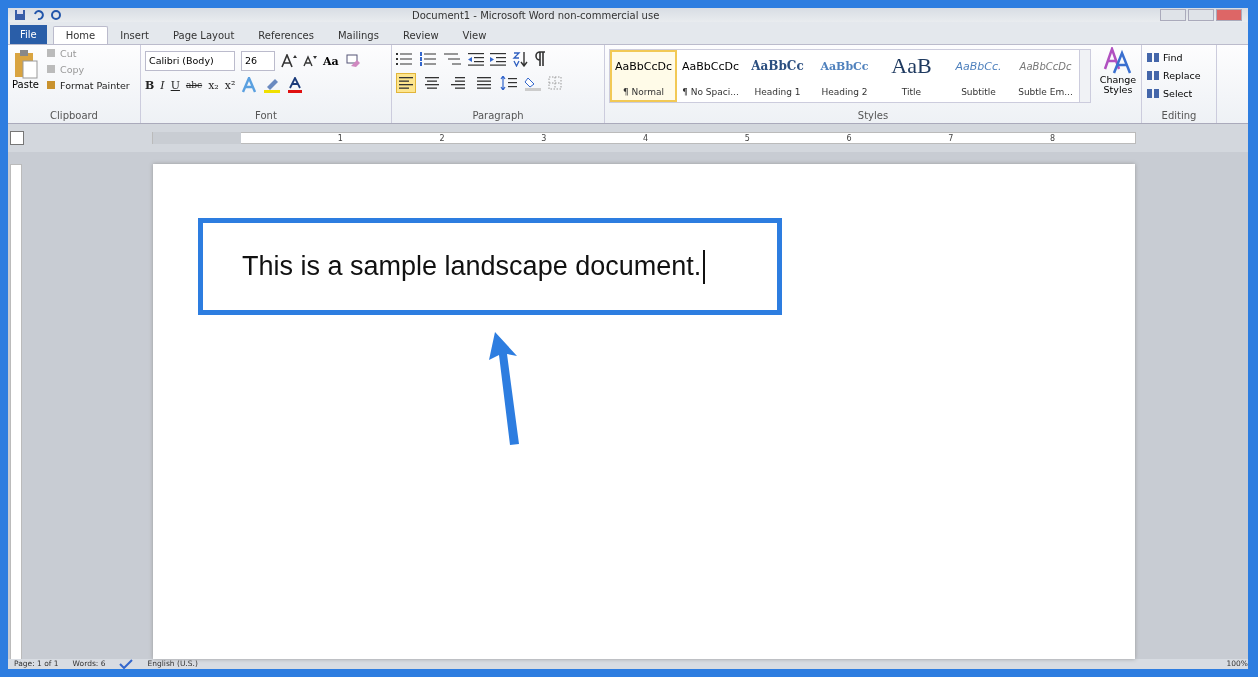 This screenshot has height=677, width=1258. What do you see at coordinates (126, 664) in the screenshot?
I see `proofing-icon` at bounding box center [126, 664].